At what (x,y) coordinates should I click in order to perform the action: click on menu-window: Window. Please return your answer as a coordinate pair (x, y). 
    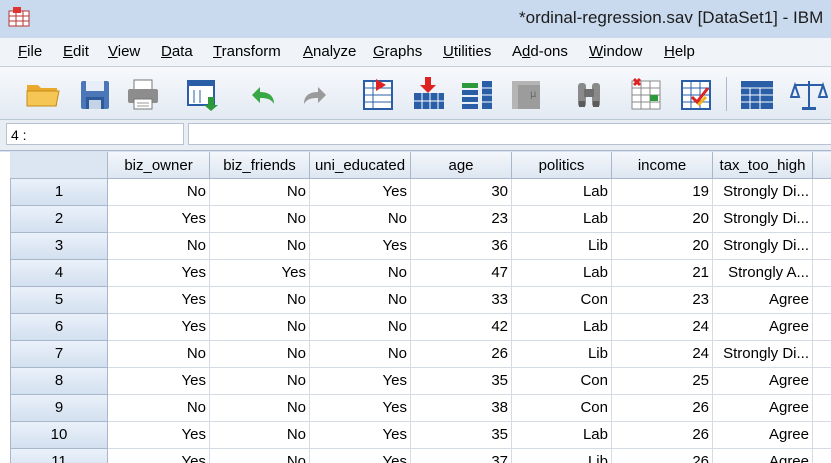
    Looking at the image, I should click on (615, 51).